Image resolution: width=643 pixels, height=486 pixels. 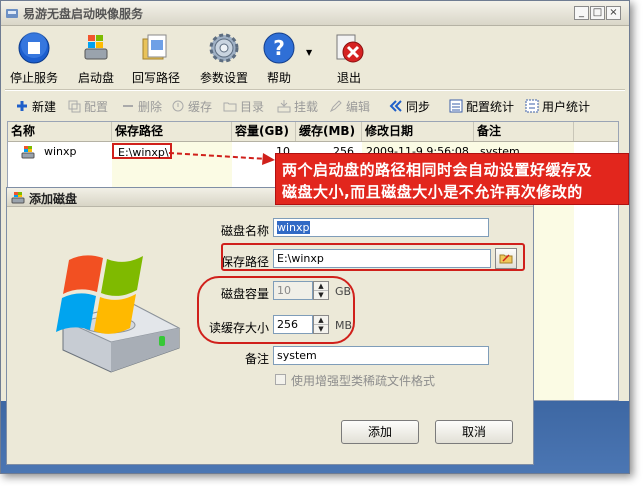 I want to click on directory-button: 目录, so click(x=243, y=106).